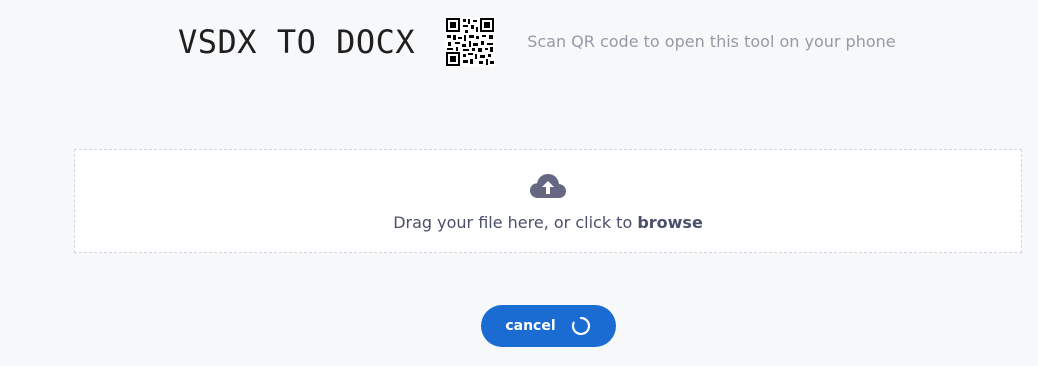 This screenshot has height=366, width=1038. What do you see at coordinates (580, 326) in the screenshot?
I see `loading-spinner-icon` at bounding box center [580, 326].